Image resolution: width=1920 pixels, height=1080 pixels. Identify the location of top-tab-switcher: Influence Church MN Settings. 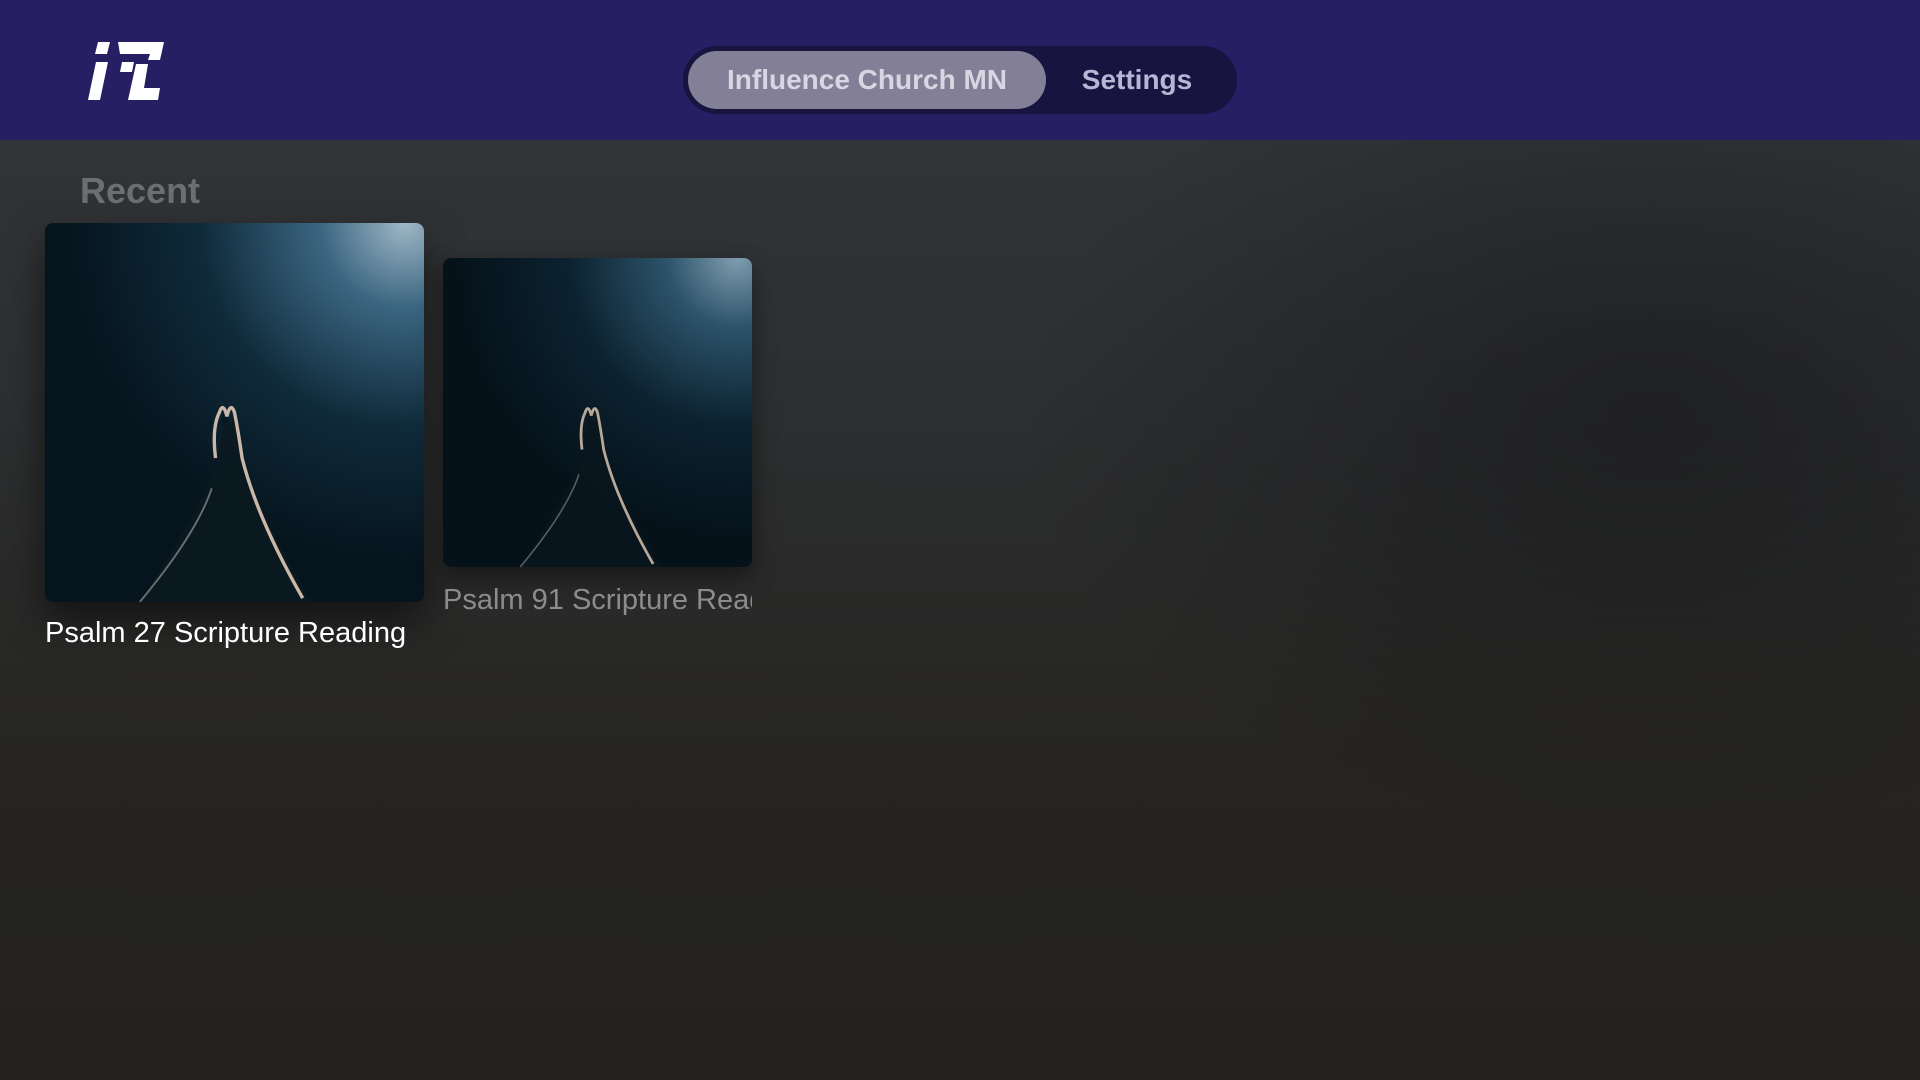
(960, 80).